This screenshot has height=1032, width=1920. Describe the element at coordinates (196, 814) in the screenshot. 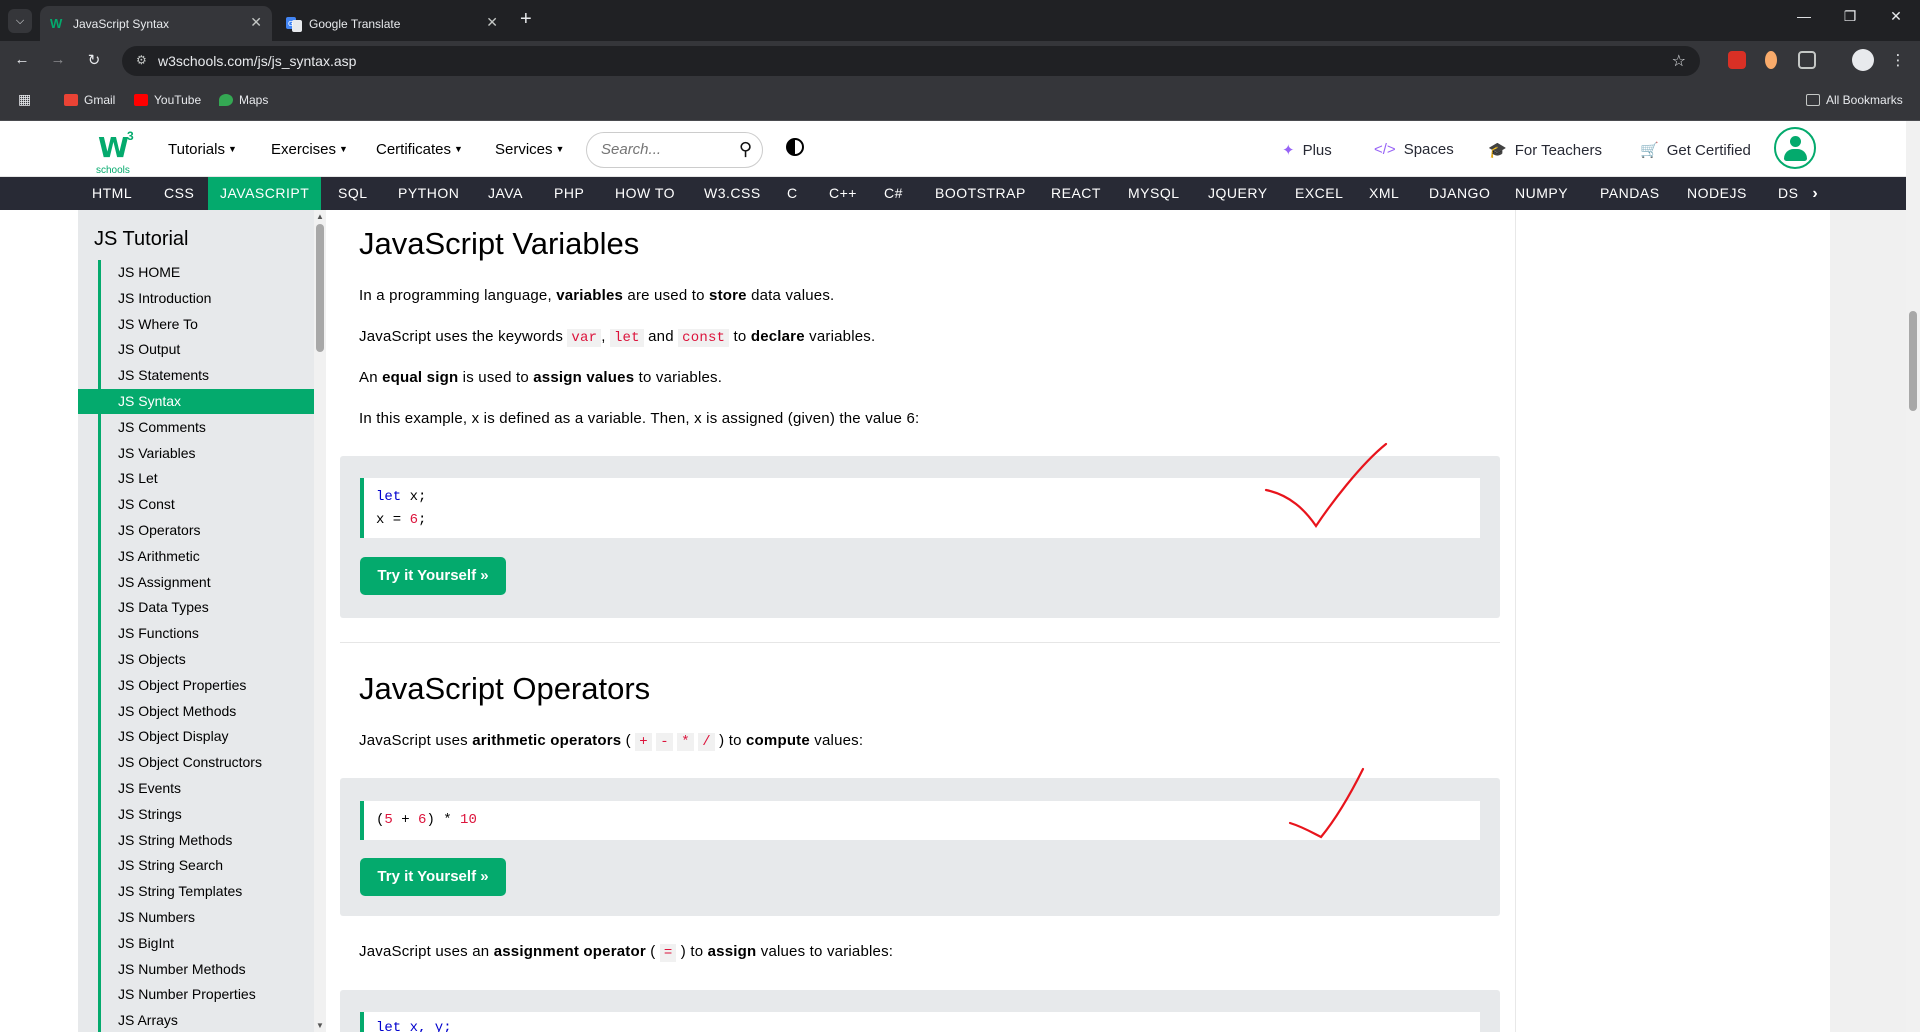

I see `sidebar-item-js-strings: JS Strings` at that location.